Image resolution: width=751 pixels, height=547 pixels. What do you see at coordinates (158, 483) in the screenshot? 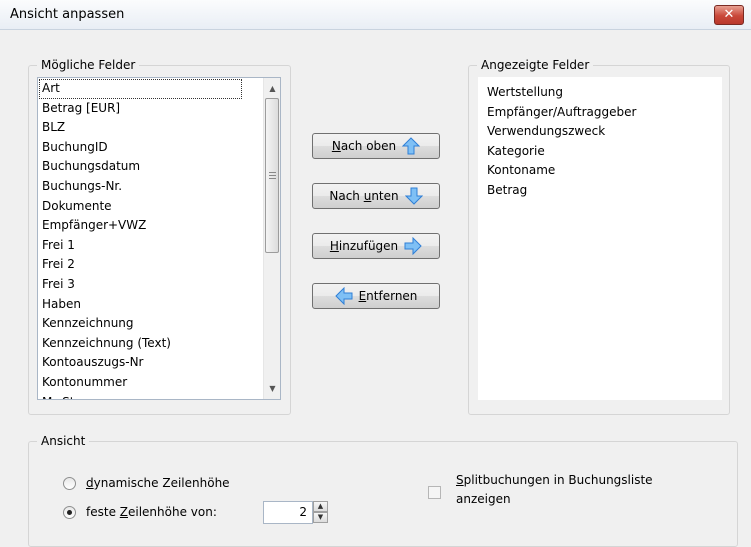
I see `dynamic-height-label: dynamische Zeilenhöhe` at bounding box center [158, 483].